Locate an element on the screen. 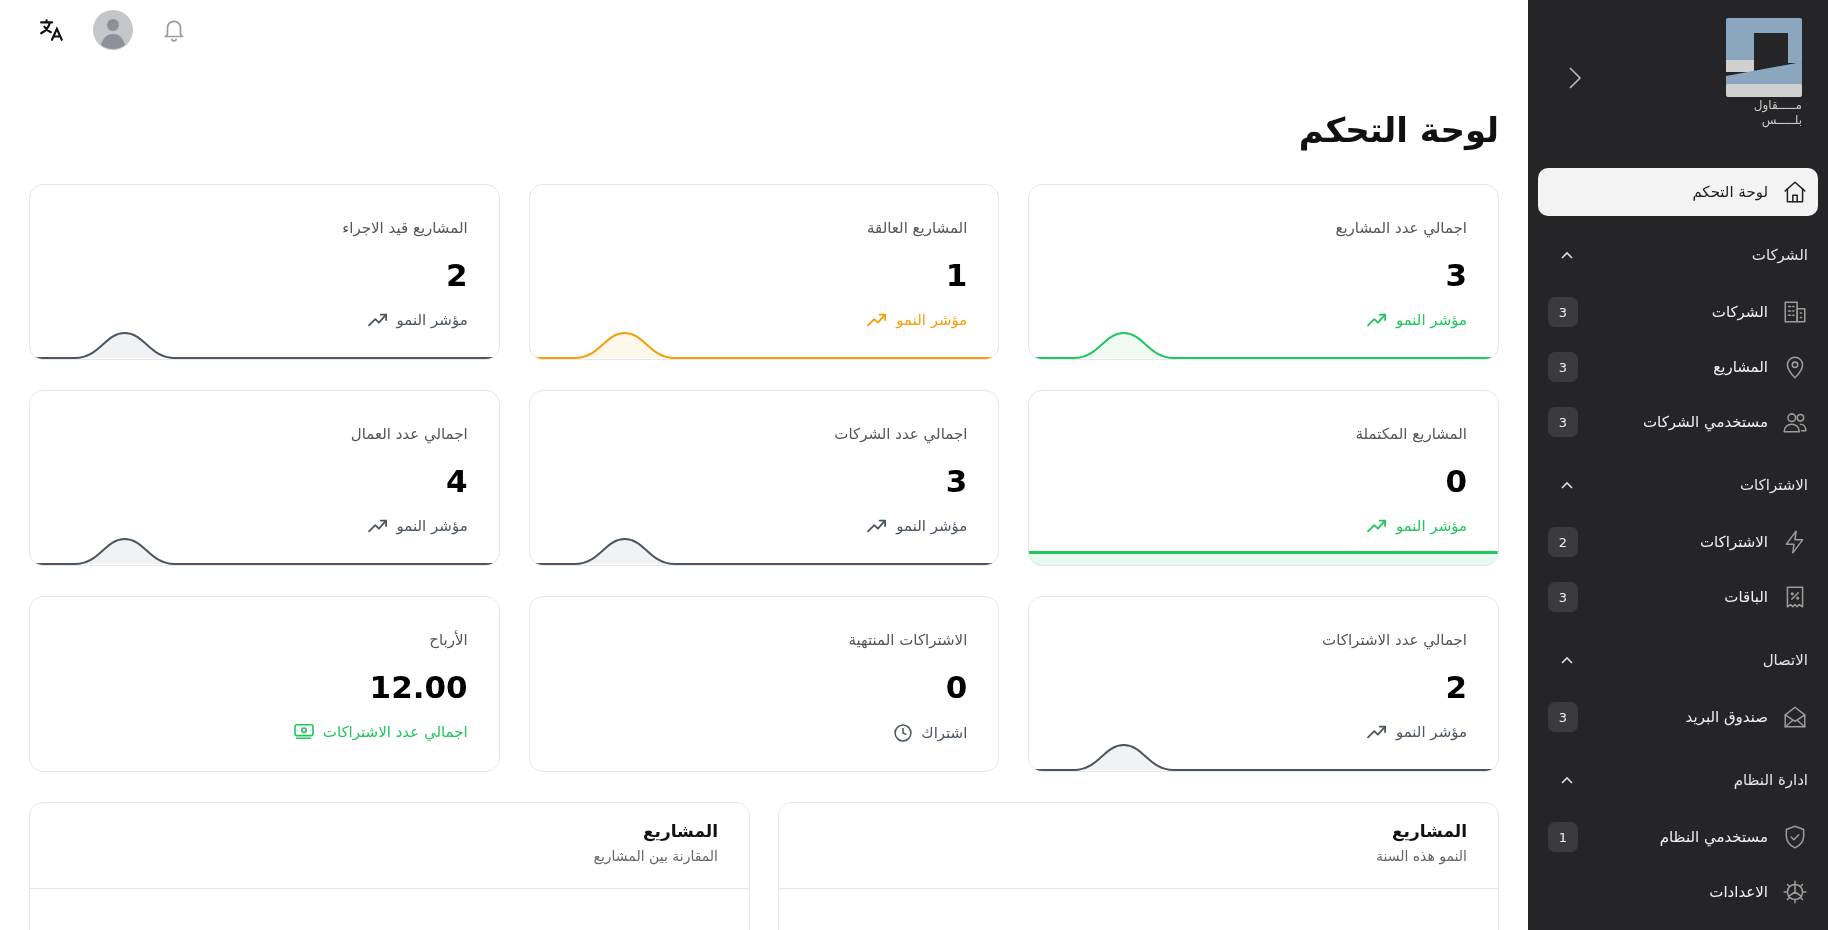 This screenshot has width=1828, height=930. card-title: اجمالي عدد المشاريع is located at coordinates (1401, 229).